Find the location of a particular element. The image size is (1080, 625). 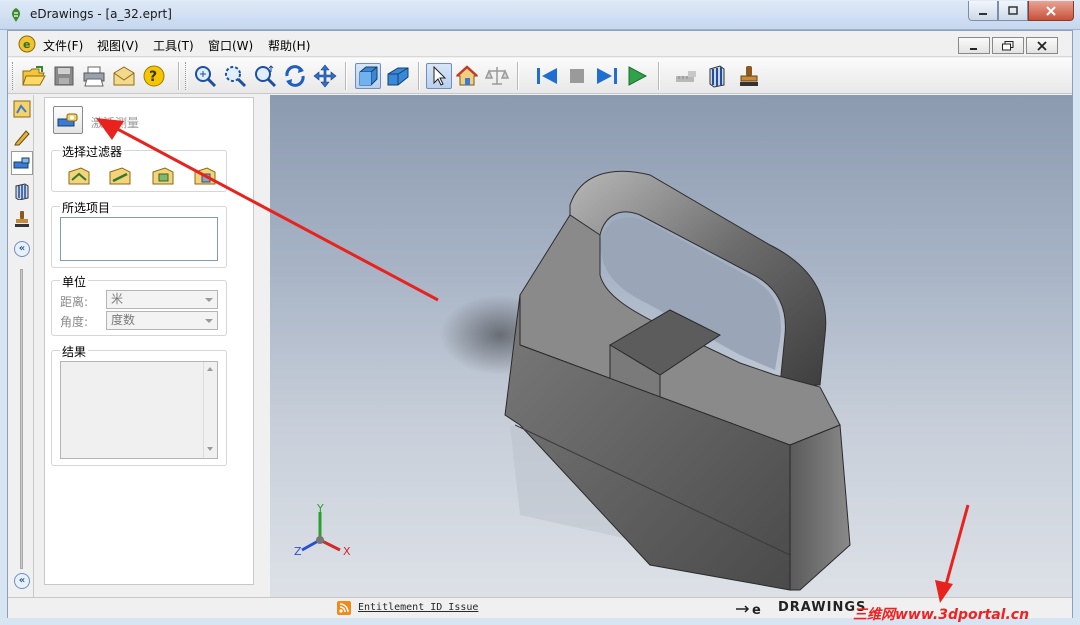

tab-markup is located at coordinates (22, 137).